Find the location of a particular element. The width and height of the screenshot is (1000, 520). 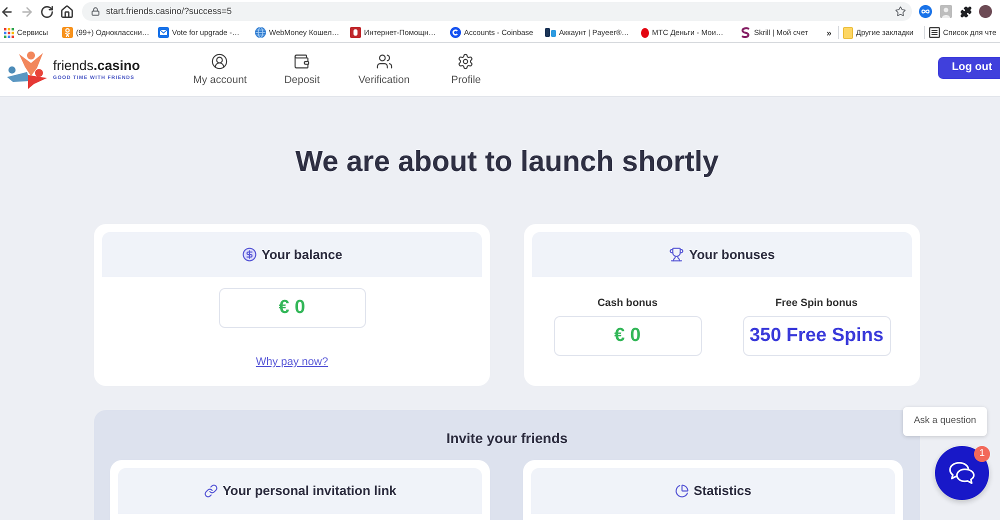

chat-bubbles-icon is located at coordinates (962, 473).